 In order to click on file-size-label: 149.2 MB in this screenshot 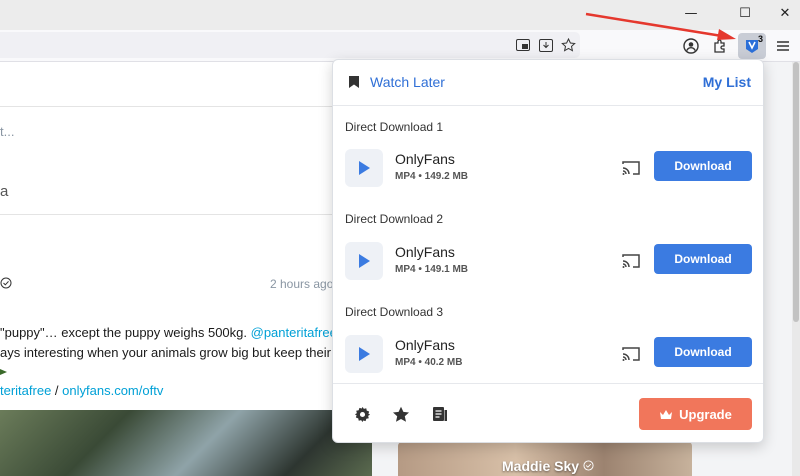, I will do `click(446, 176)`.